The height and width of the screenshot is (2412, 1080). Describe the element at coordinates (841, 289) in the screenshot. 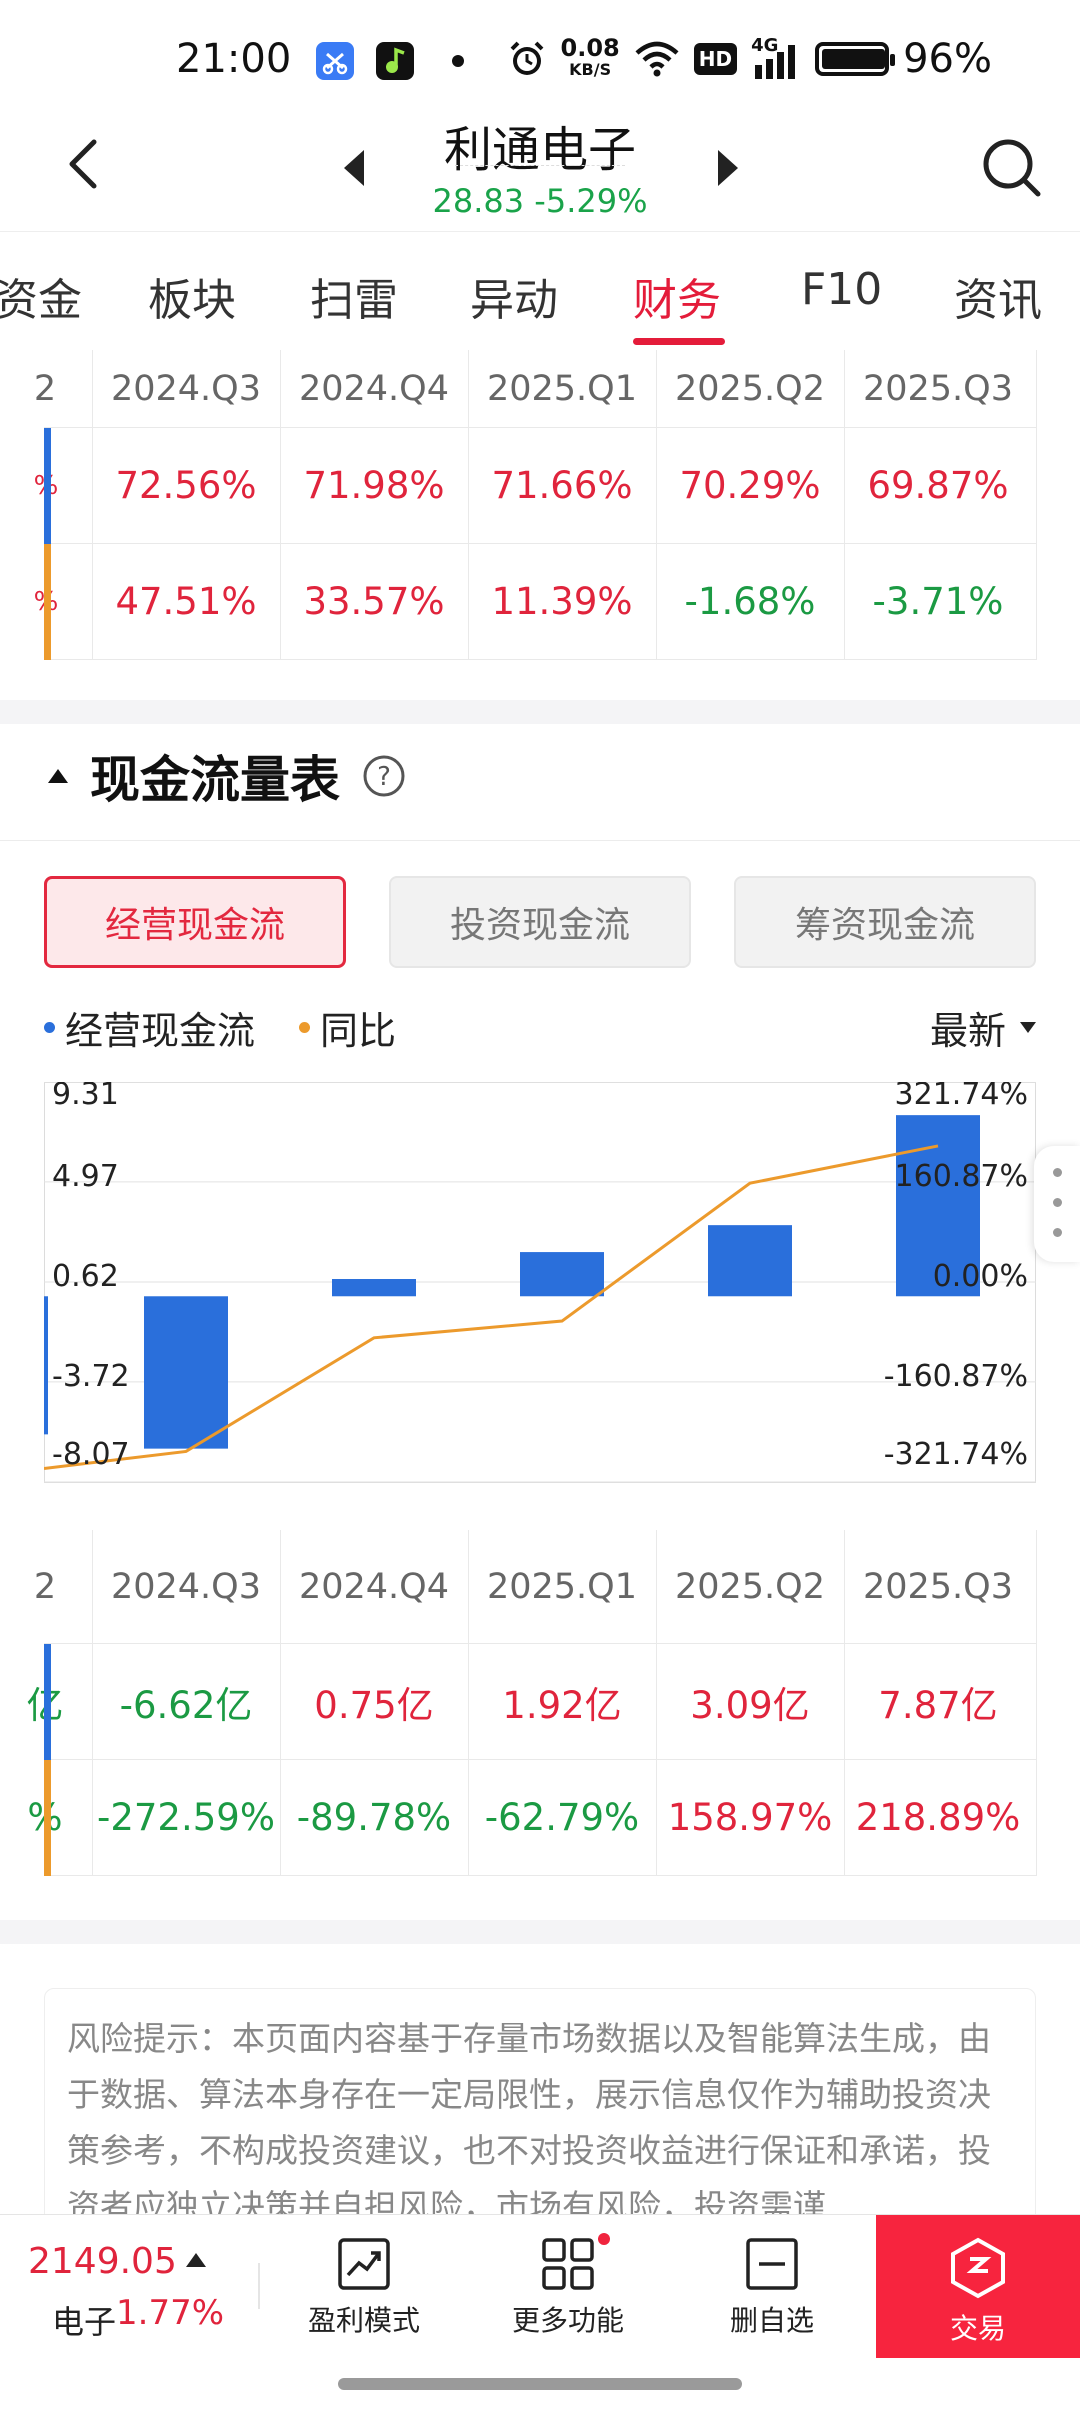

I see `tab-f10: F10` at that location.